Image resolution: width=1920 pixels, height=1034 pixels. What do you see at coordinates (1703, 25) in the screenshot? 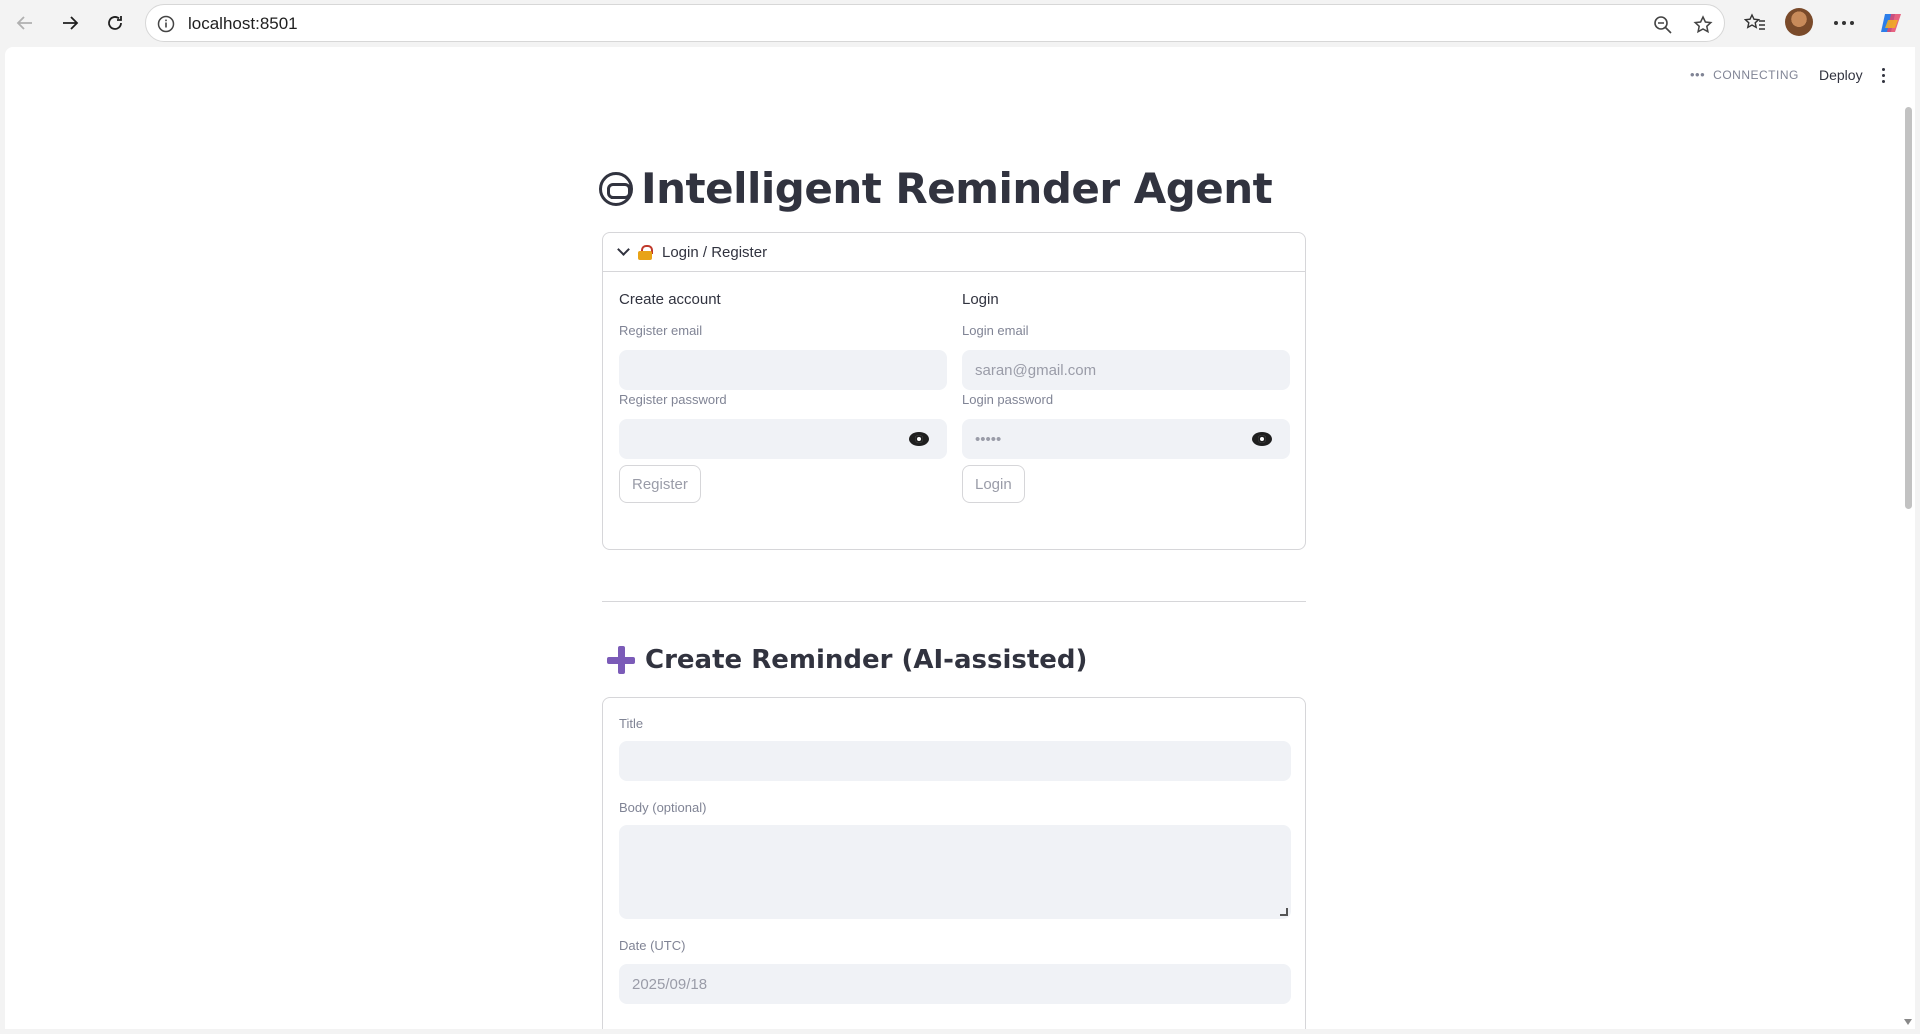
I see `star-icon` at bounding box center [1703, 25].